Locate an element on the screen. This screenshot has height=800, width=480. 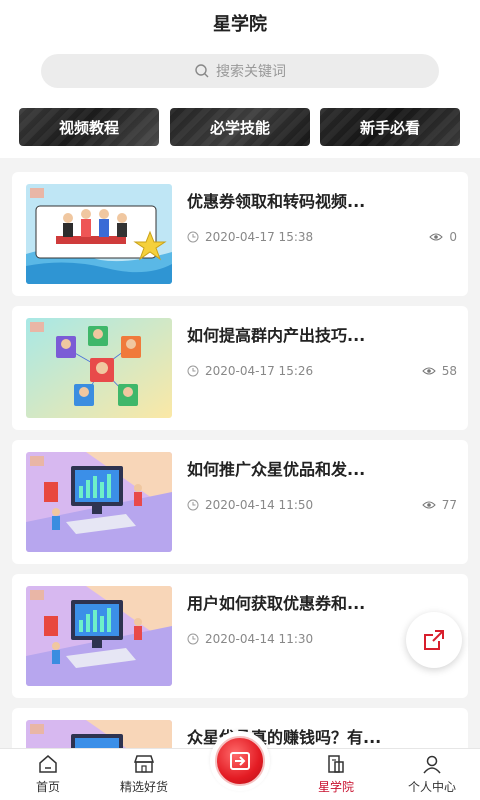
article-date: 2020-04-17 15:38 is located at coordinates (259, 237).